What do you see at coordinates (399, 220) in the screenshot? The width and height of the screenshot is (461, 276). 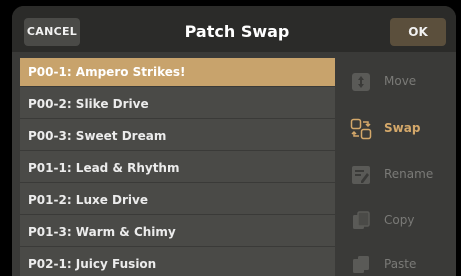 I see `copy-label: Copy` at bounding box center [399, 220].